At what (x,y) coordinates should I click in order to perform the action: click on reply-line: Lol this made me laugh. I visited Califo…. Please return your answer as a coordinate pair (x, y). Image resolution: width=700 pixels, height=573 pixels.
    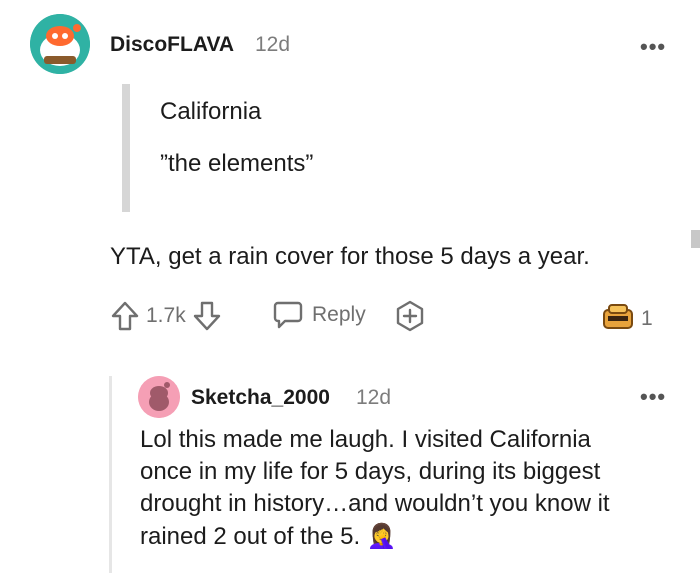
    Looking at the image, I should click on (365, 439).